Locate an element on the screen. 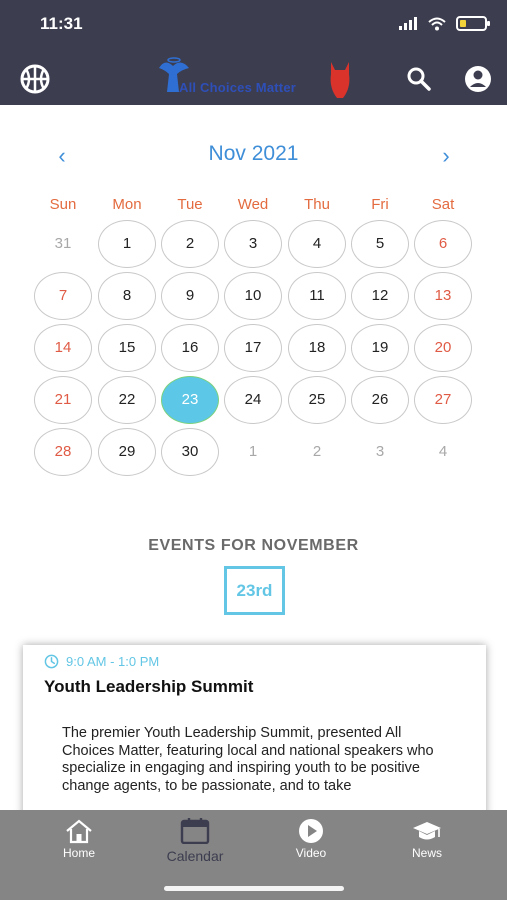  day-cell: 17 is located at coordinates (253, 348).